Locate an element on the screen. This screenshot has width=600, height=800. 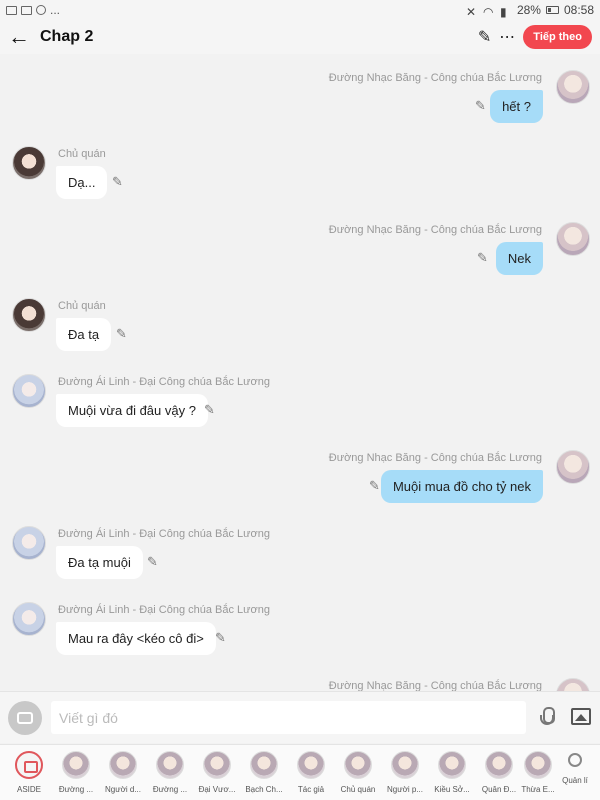
message-bubble: Mau ra đây <kéo cô đi> is located at coordinates (136, 638).